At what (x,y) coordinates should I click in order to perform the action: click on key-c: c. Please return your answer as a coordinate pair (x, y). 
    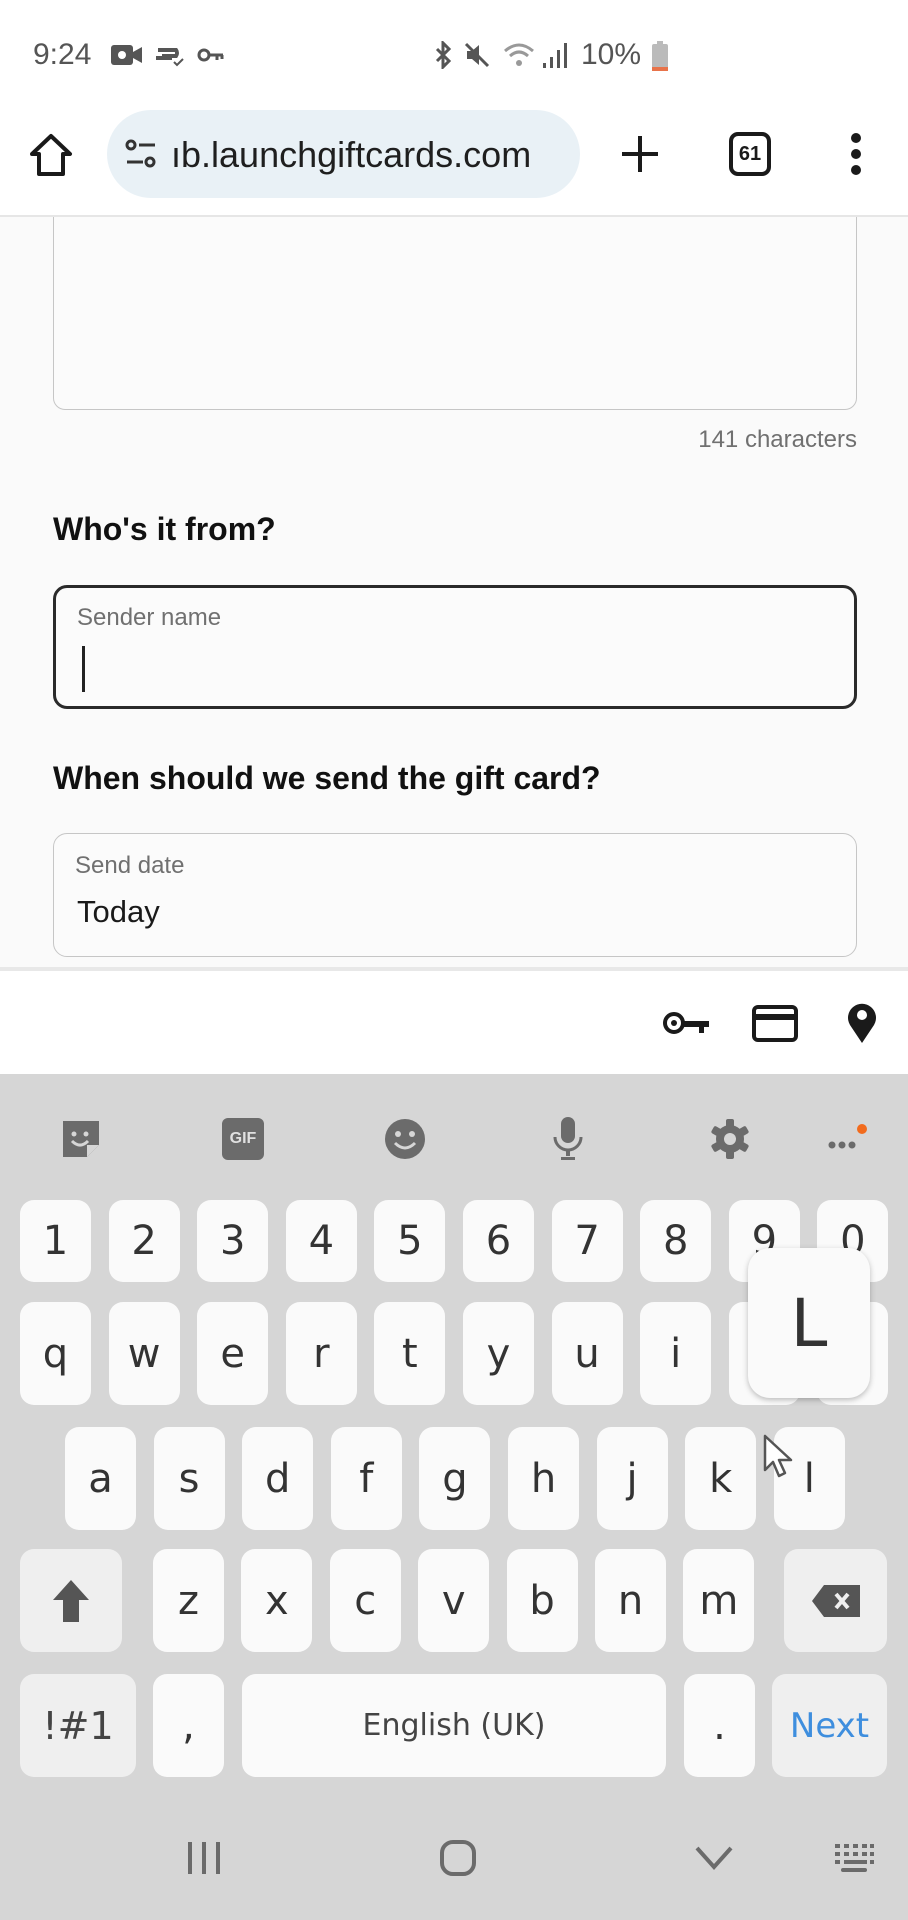
    Looking at the image, I should click on (365, 1600).